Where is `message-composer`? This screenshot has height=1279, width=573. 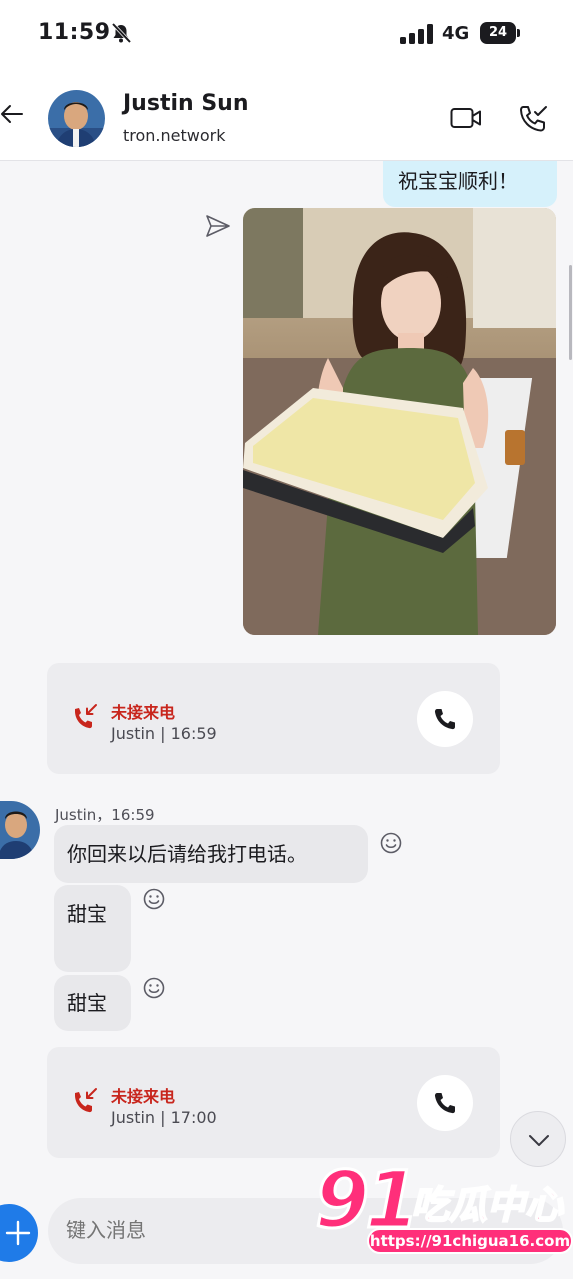 message-composer is located at coordinates (305, 1231).